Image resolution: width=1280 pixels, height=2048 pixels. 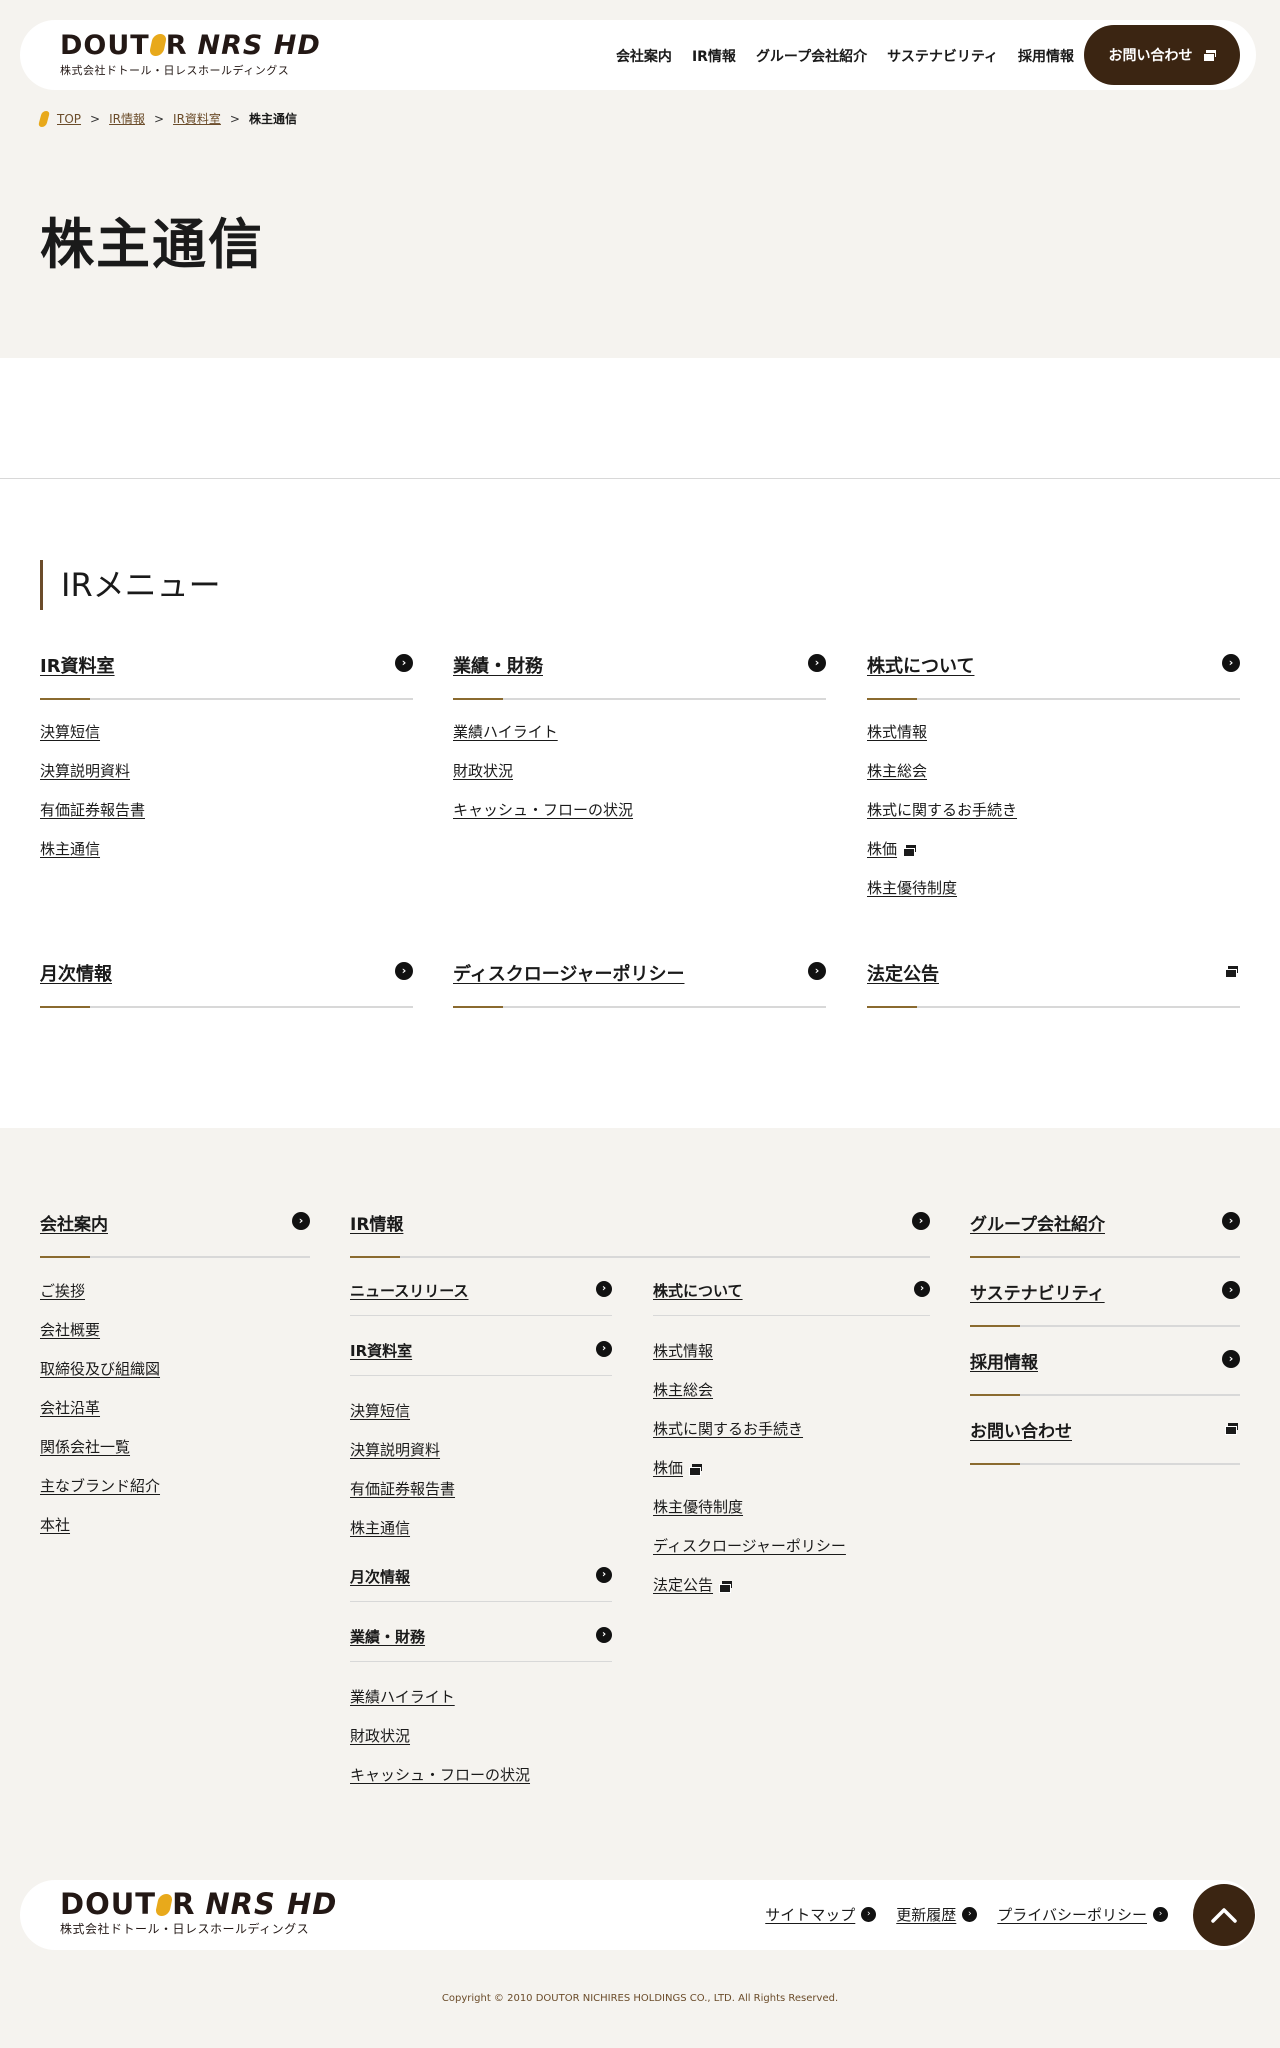 I want to click on privacy-link: プライバシーポリシー ›, so click(x=1082, y=1914).